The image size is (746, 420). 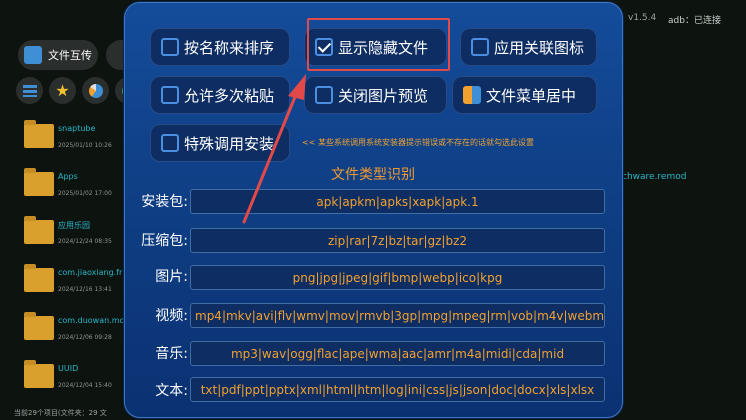 I want to click on option-menu-center: 文件菜单居中, so click(x=524, y=95).